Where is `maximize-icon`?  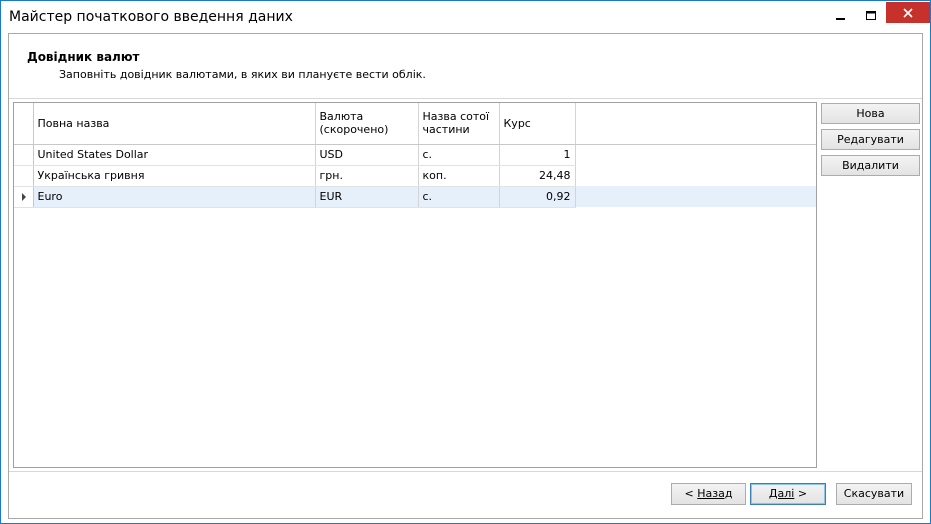
maximize-icon is located at coordinates (871, 15).